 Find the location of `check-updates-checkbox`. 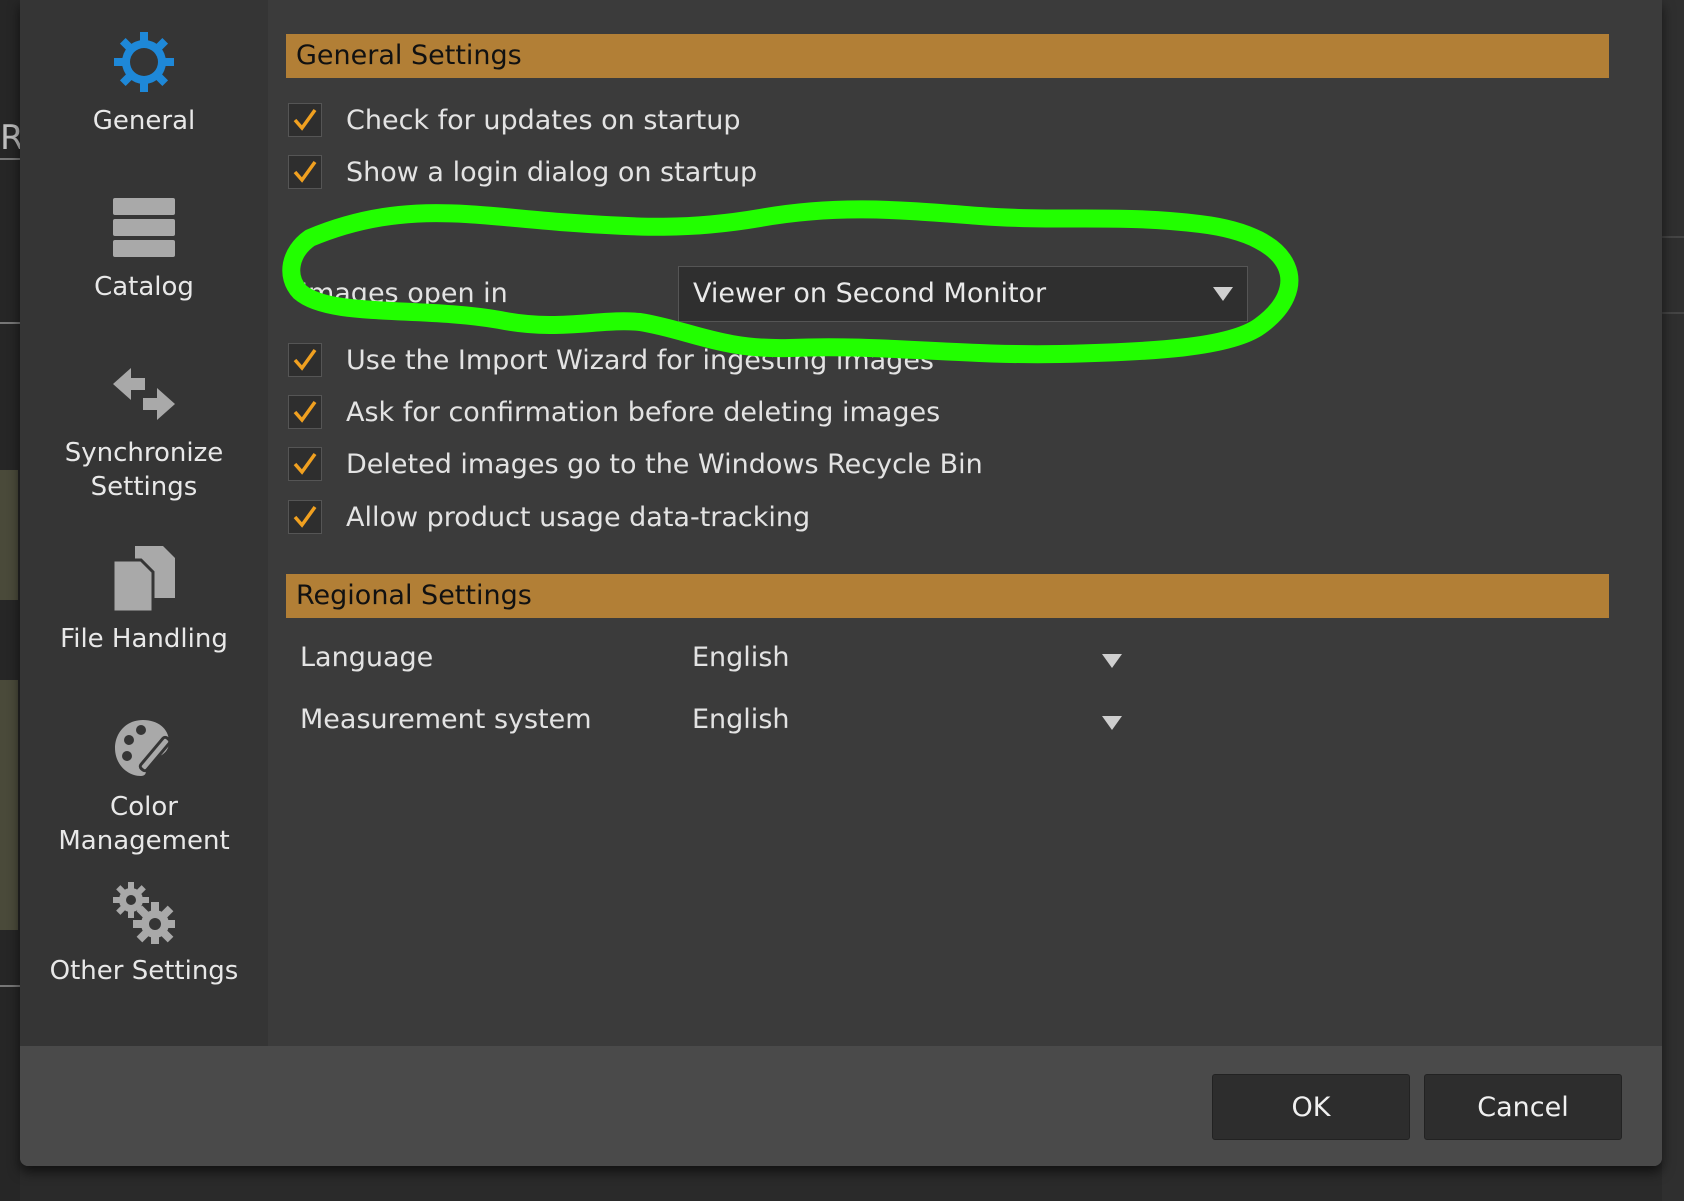

check-updates-checkbox is located at coordinates (305, 120).